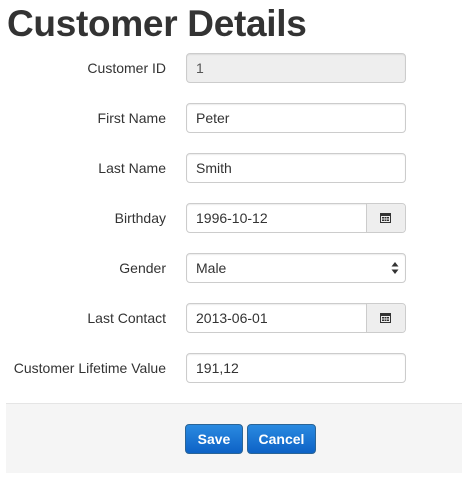  I want to click on first-name-row: First Name, so click(231, 118).